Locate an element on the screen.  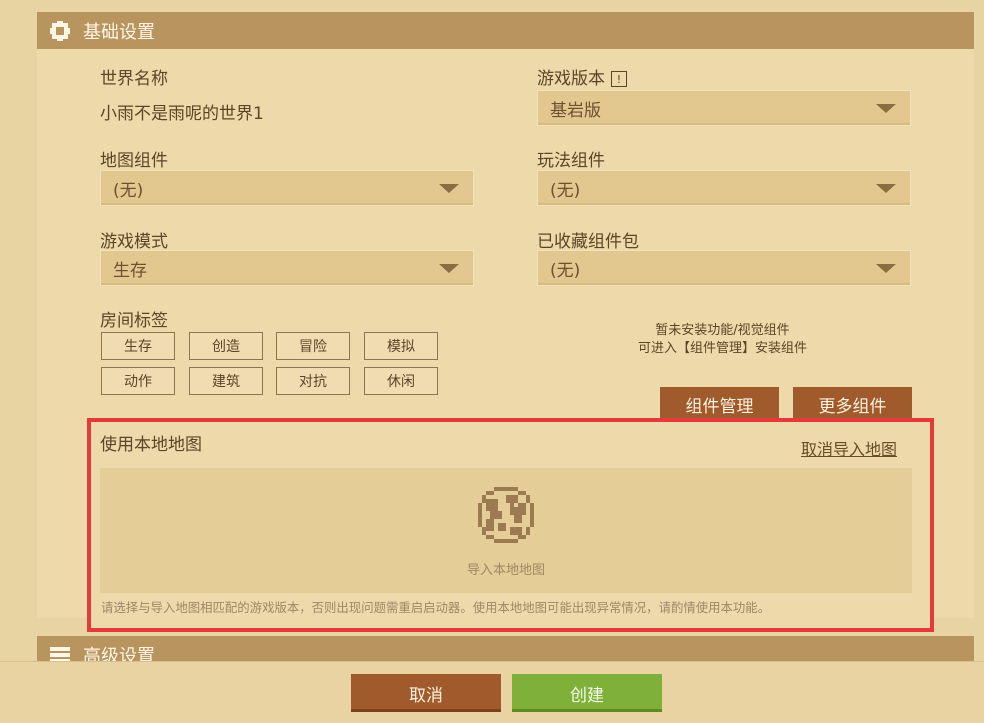
manage-components-button: 组件管理 is located at coordinates (719, 404).